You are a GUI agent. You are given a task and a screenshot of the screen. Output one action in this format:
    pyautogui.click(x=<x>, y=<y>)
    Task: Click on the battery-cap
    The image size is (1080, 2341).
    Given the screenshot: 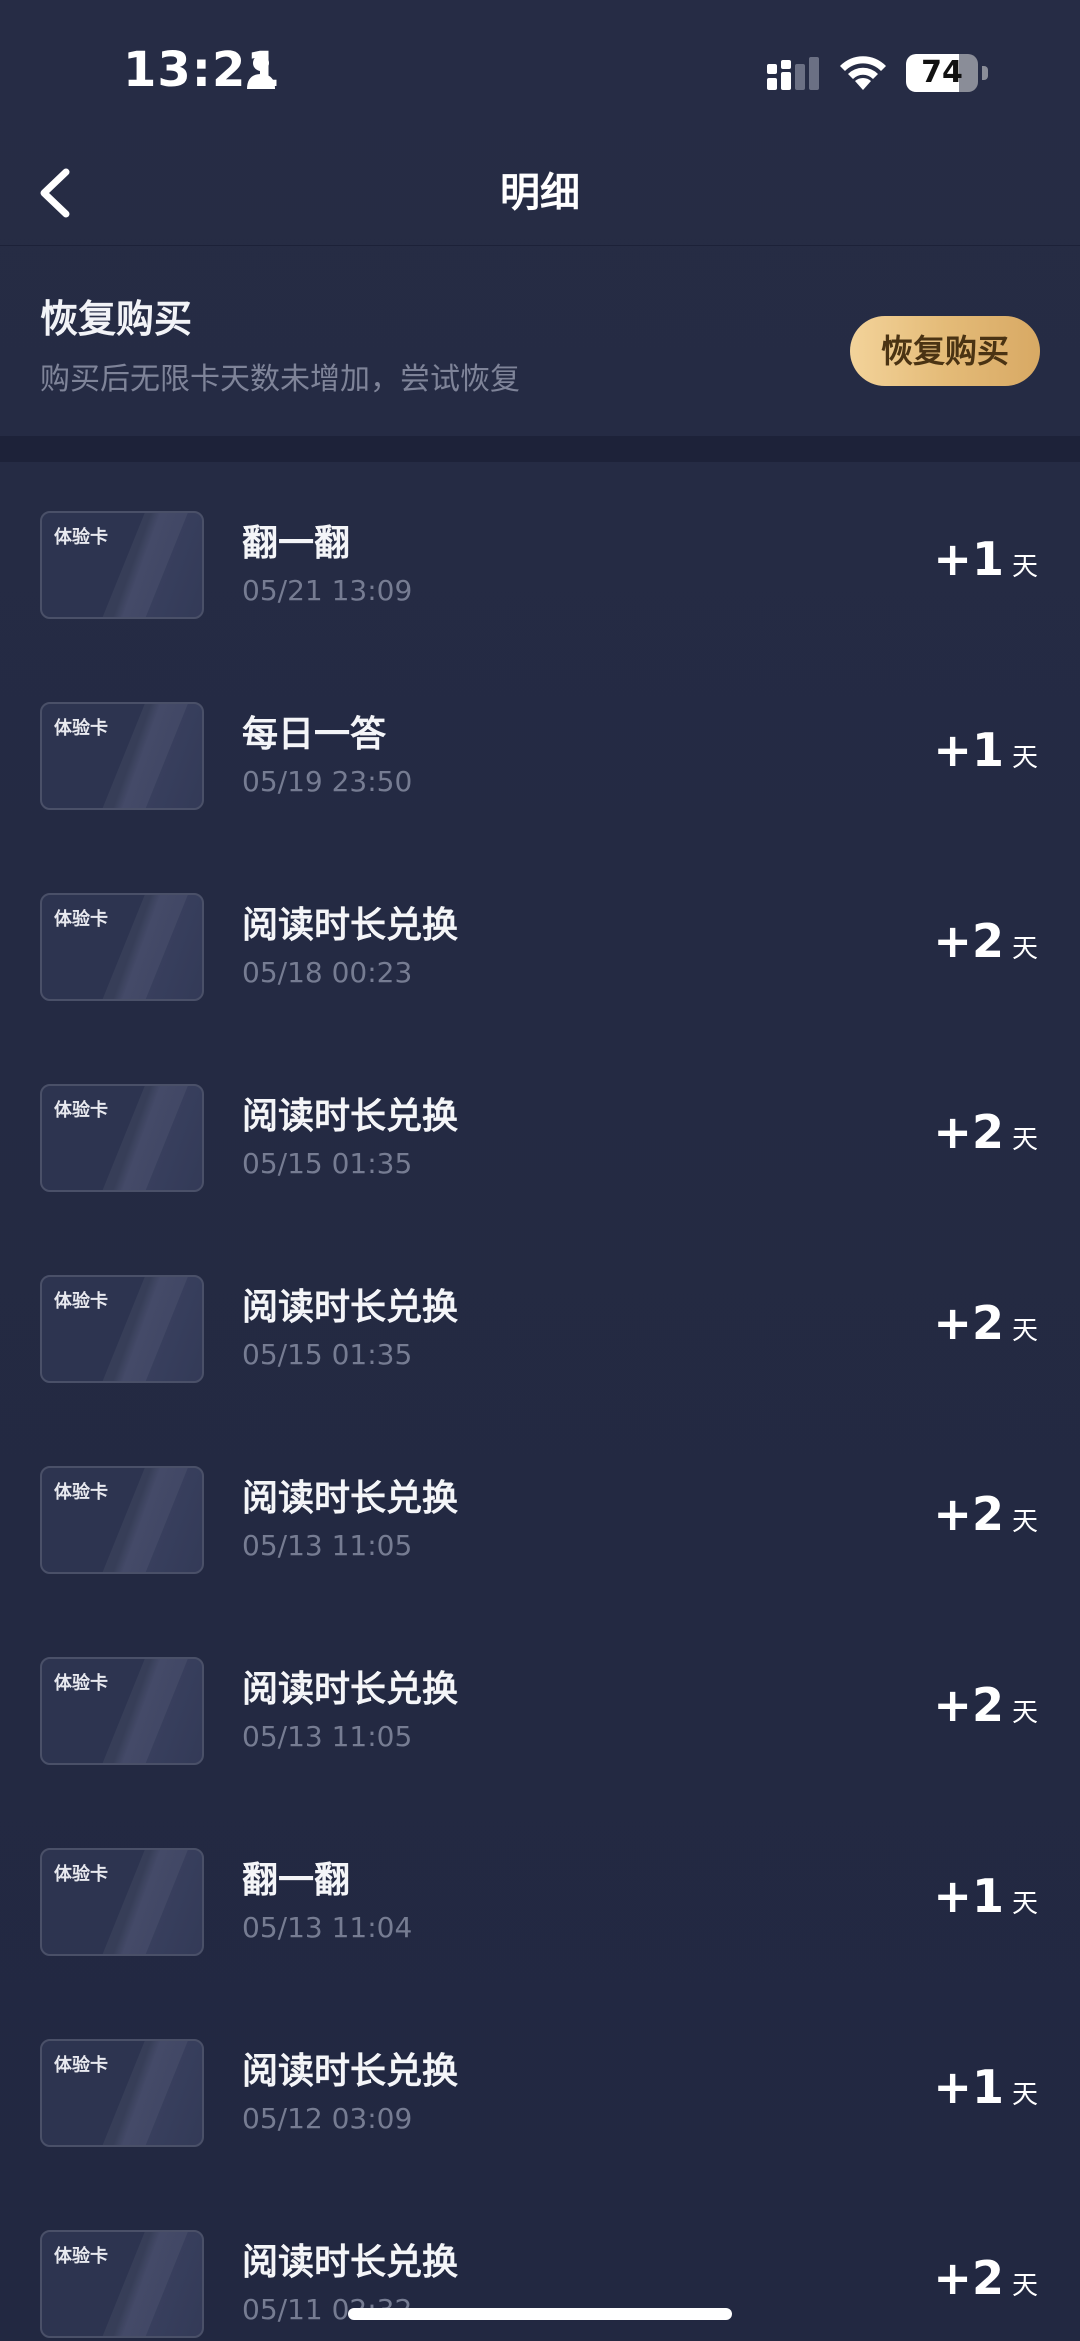 What is the action you would take?
    pyautogui.click(x=985, y=73)
    